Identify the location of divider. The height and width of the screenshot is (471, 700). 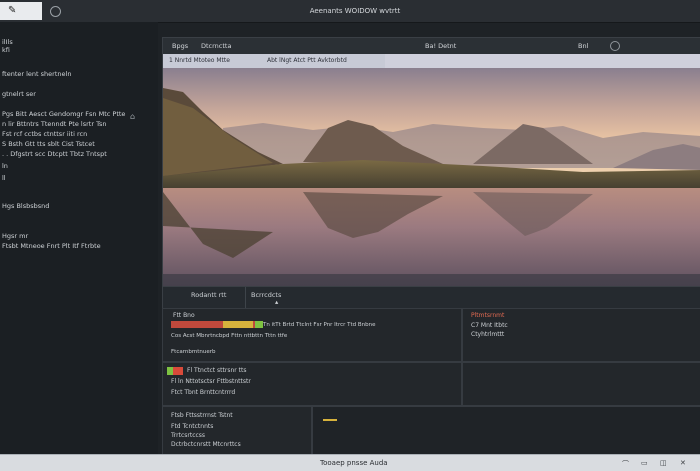
(245, 298).